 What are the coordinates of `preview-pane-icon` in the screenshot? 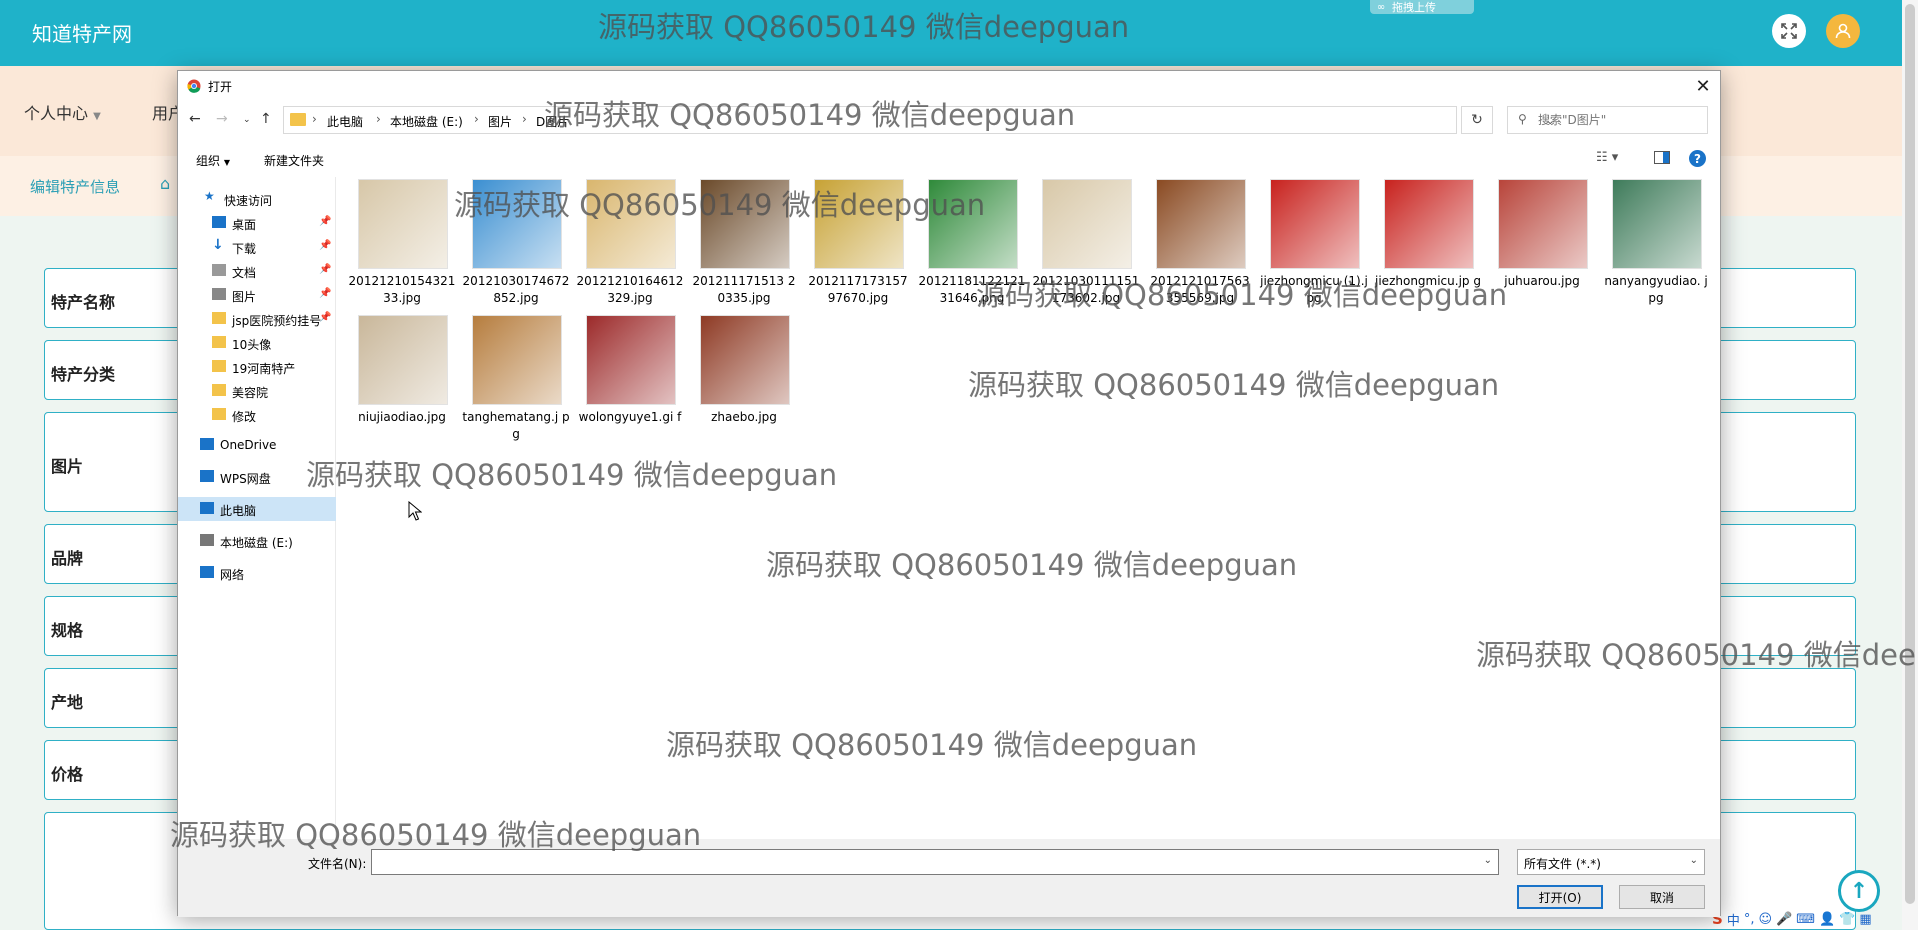 It's located at (1662, 157).